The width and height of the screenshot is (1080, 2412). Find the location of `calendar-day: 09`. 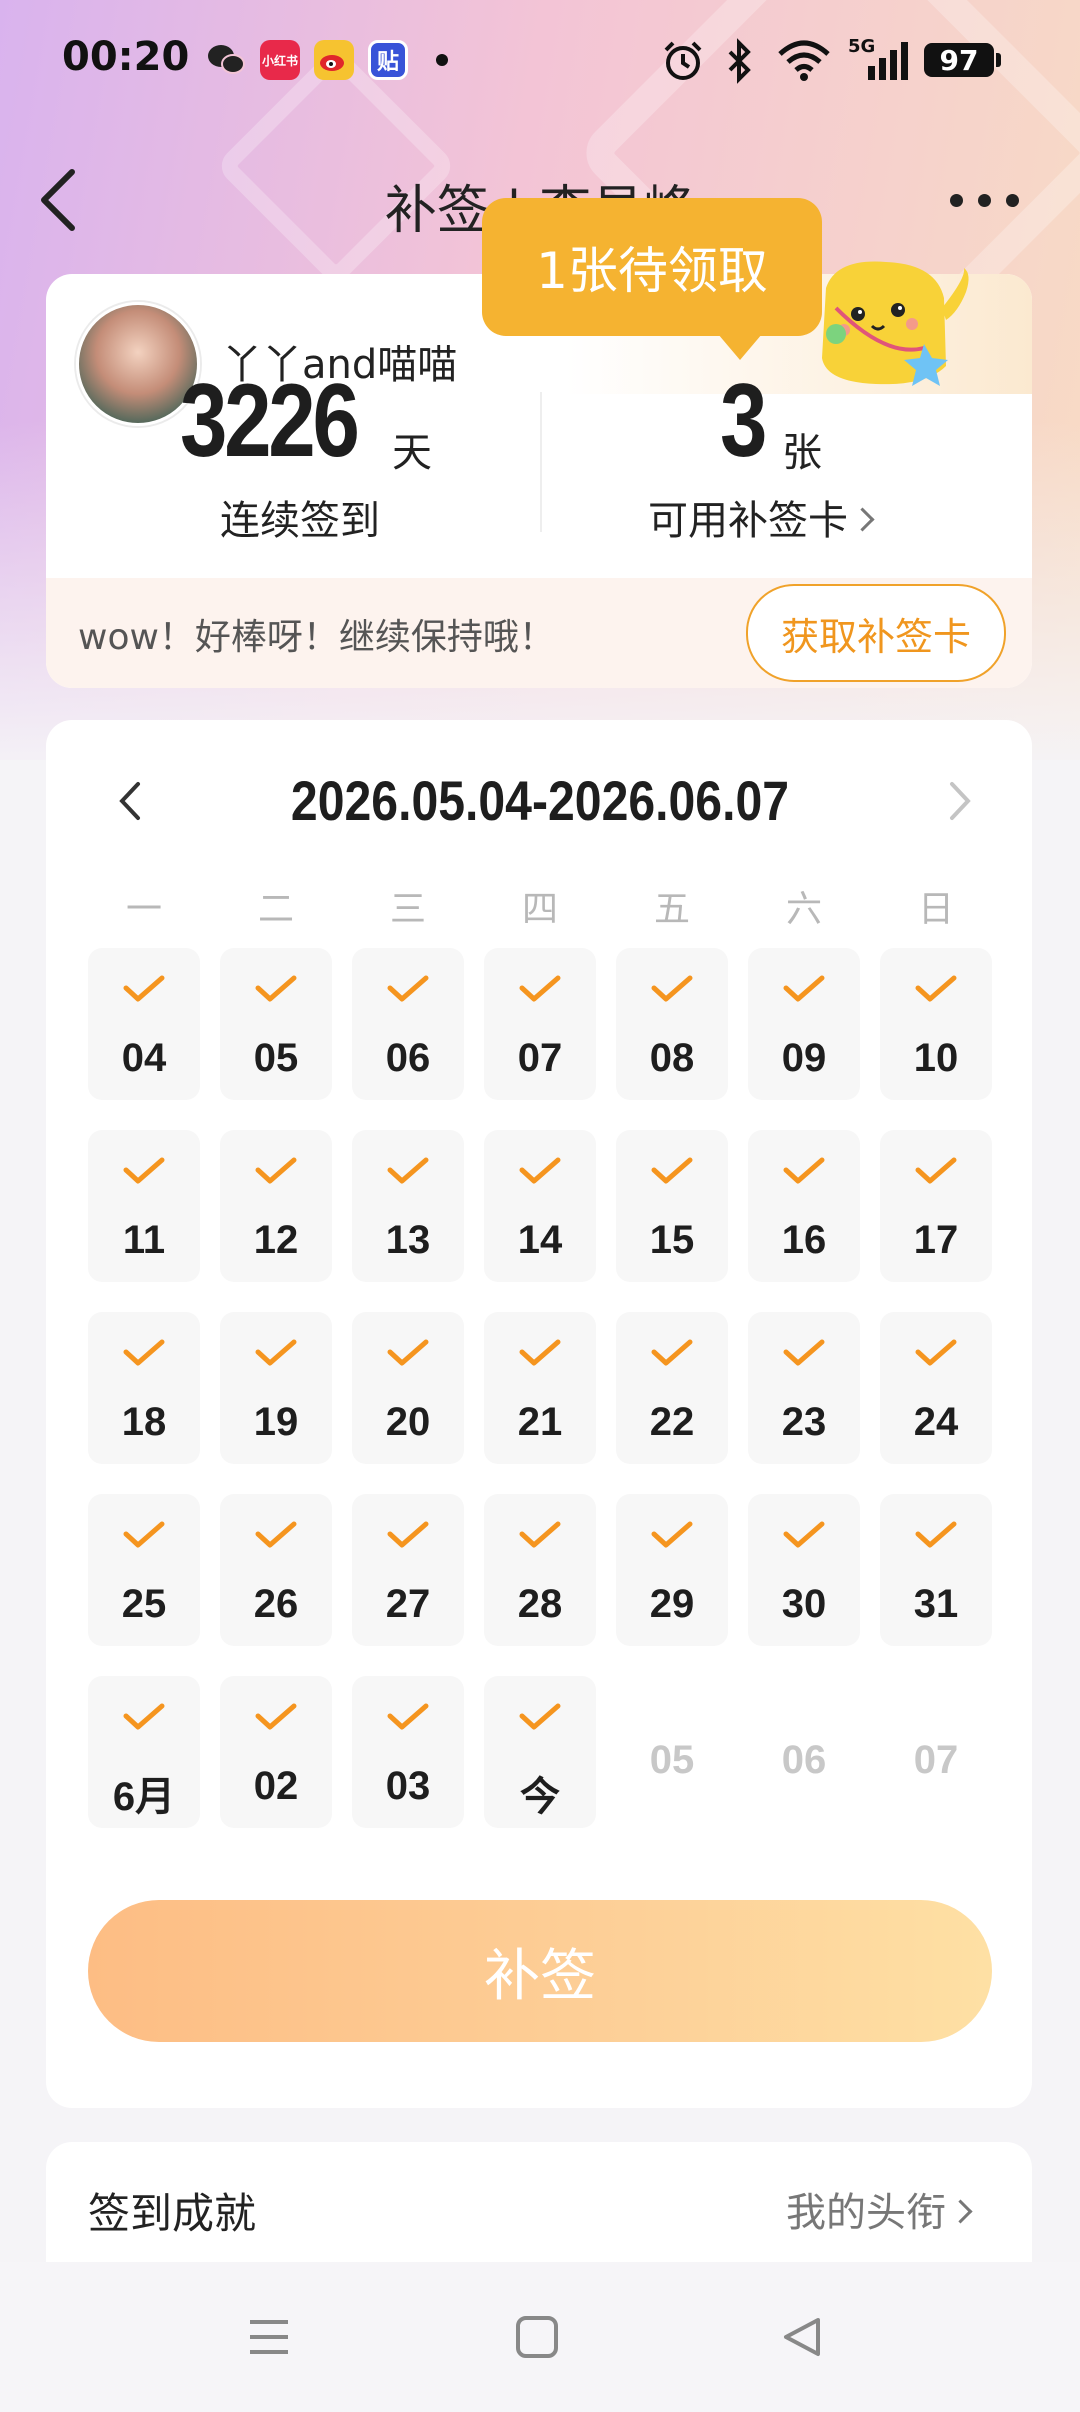

calendar-day: 09 is located at coordinates (804, 1024).